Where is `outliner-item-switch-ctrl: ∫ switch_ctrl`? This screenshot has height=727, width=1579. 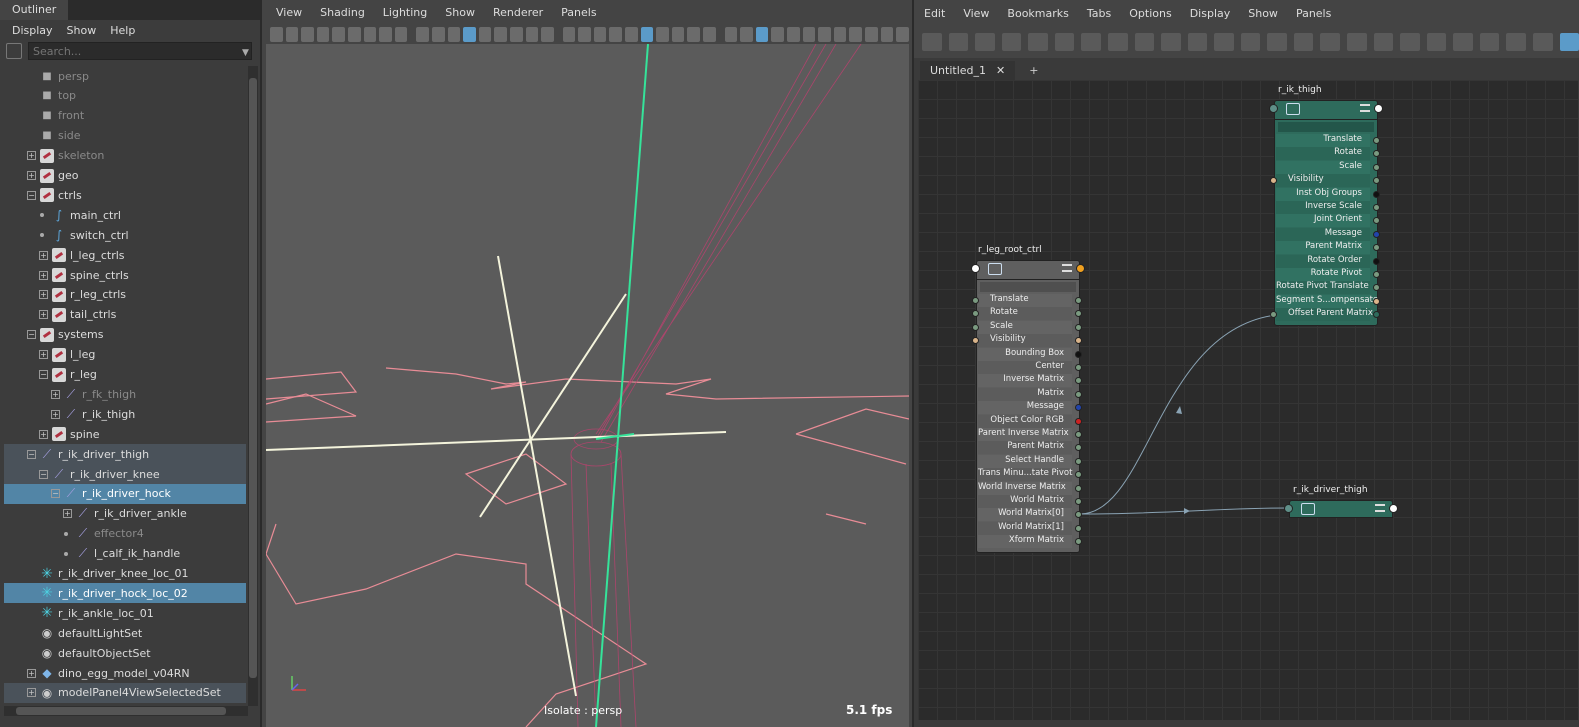 outliner-item-switch-ctrl: ∫ switch_ctrl is located at coordinates (125, 235).